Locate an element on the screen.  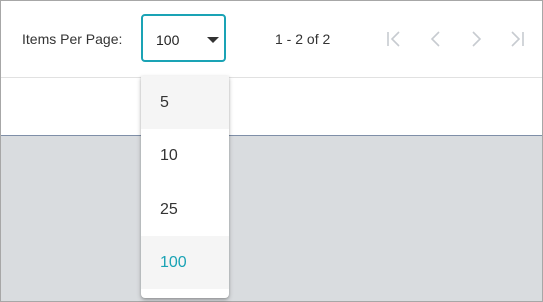
page-size-option-10: 10 is located at coordinates (185, 155).